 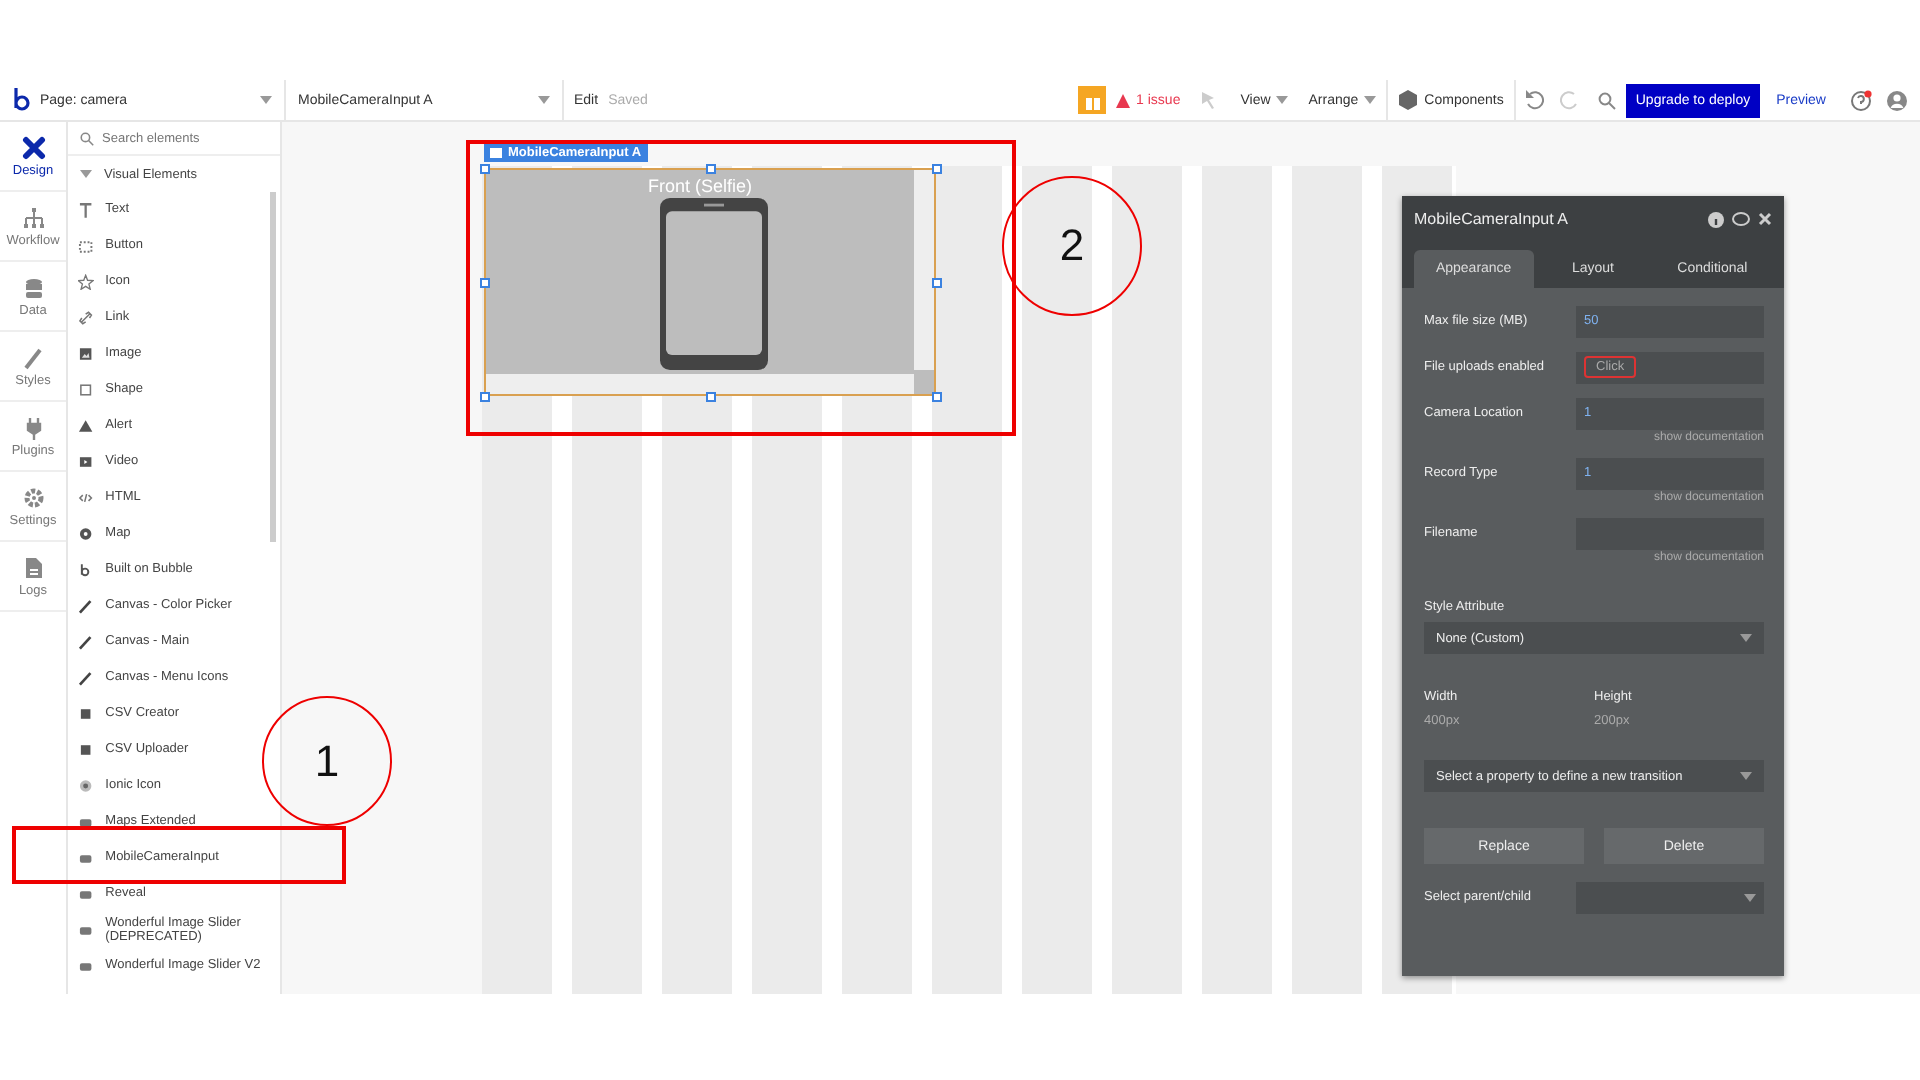 I want to click on logo-icon, so click(x=86, y=570).